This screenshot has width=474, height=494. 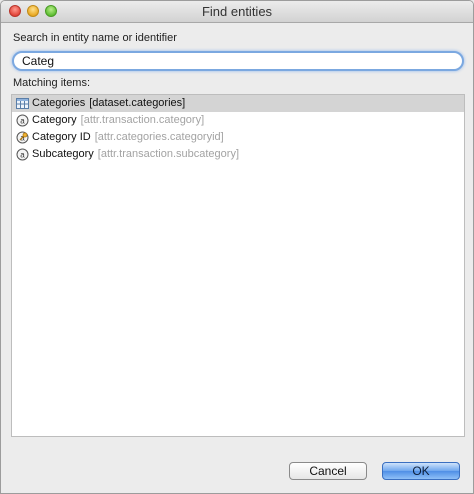 What do you see at coordinates (63, 154) in the screenshot?
I see `item-name: Subcategory` at bounding box center [63, 154].